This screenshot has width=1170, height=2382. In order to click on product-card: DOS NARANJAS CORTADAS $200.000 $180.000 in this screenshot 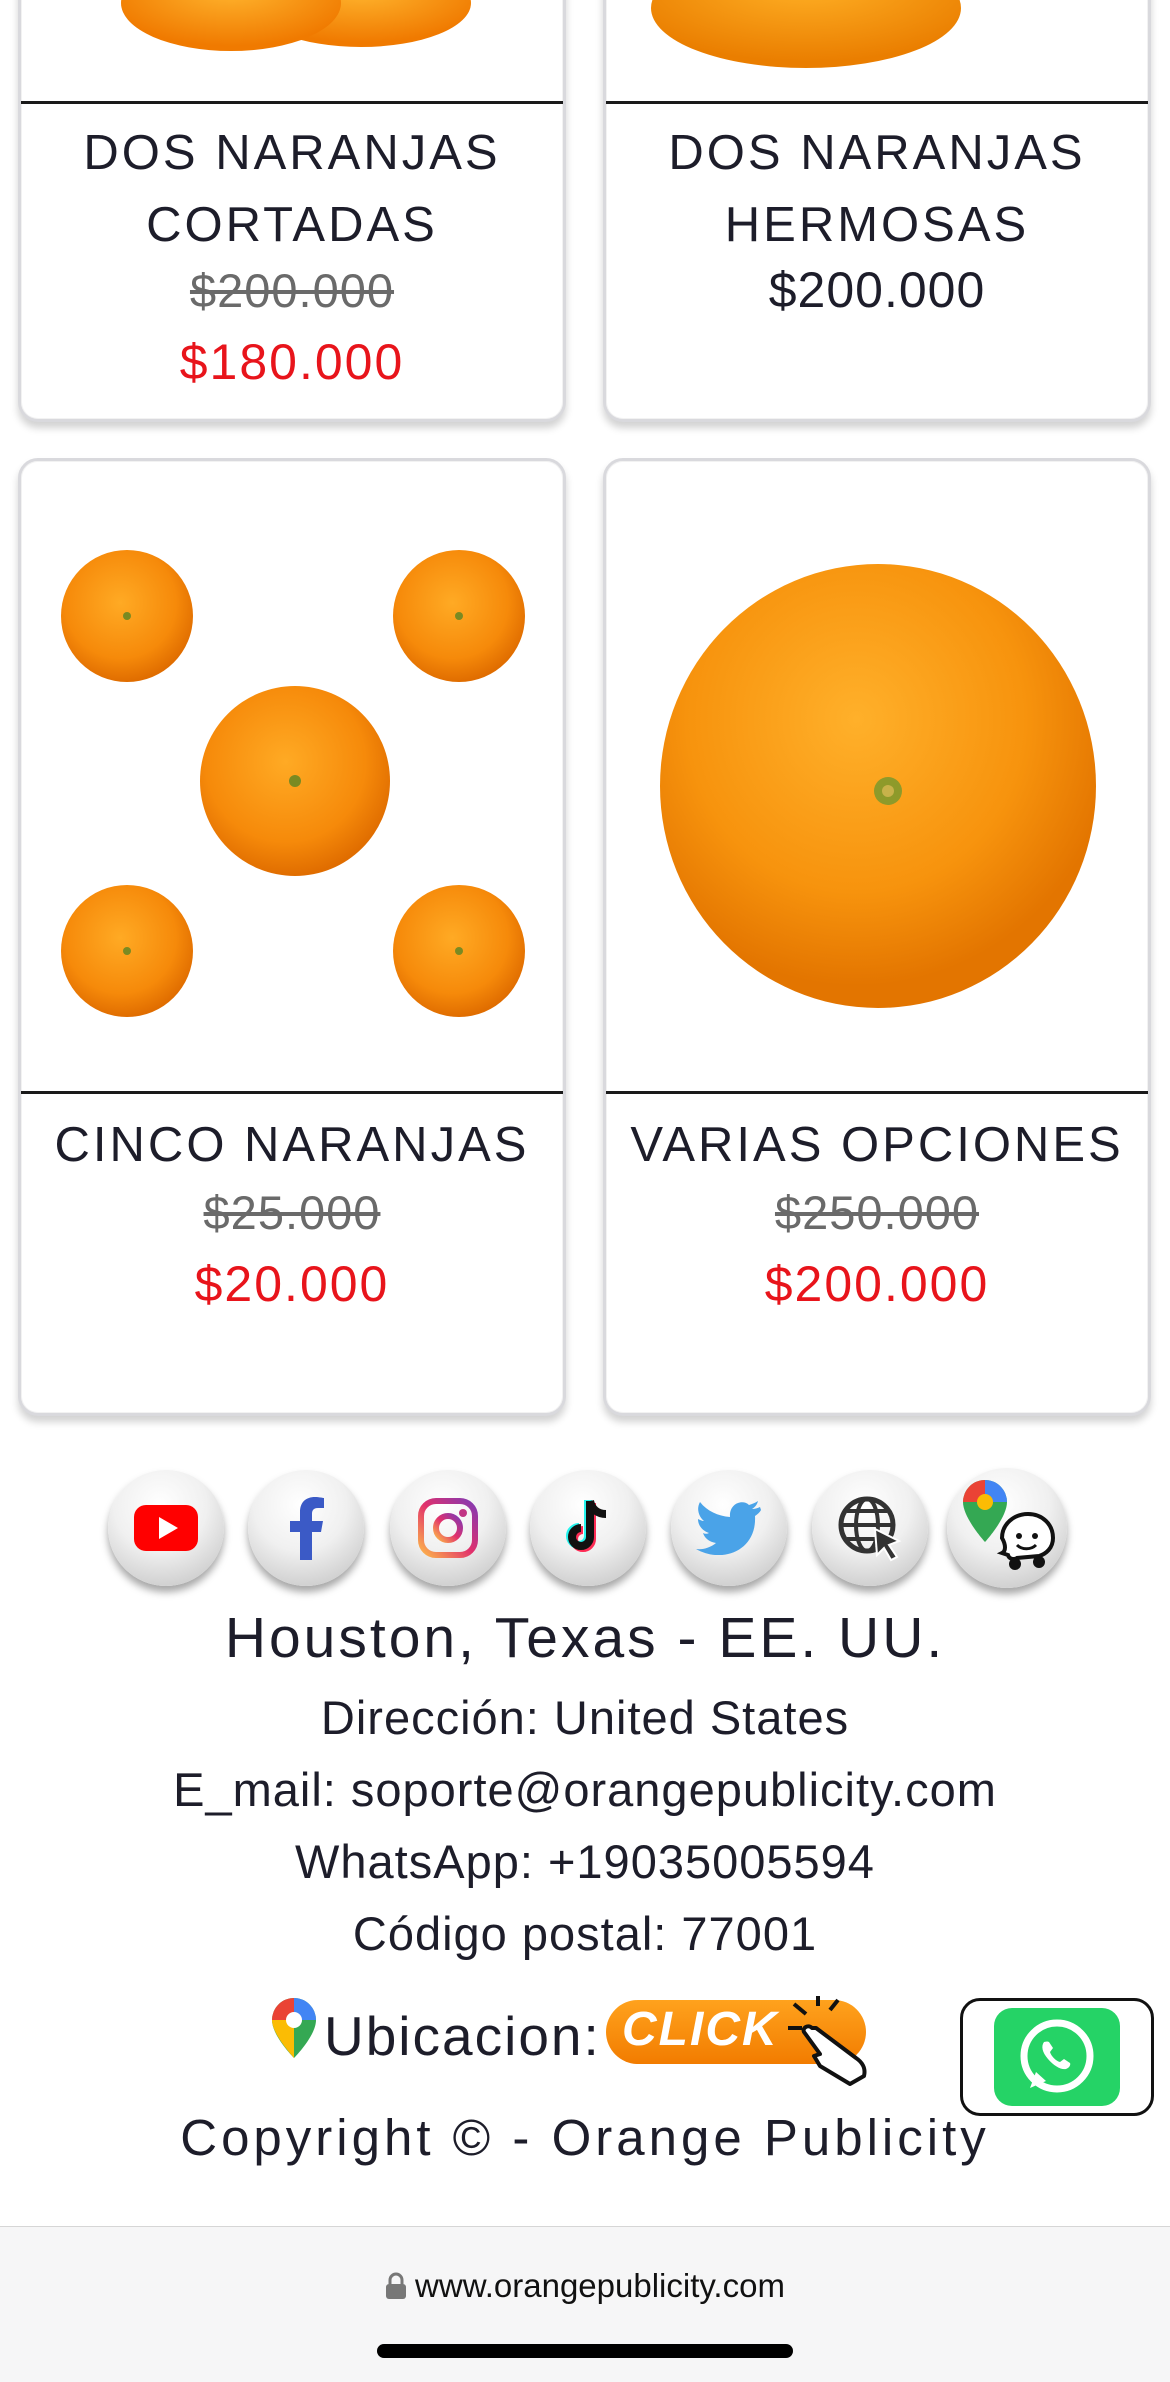, I will do `click(292, 211)`.